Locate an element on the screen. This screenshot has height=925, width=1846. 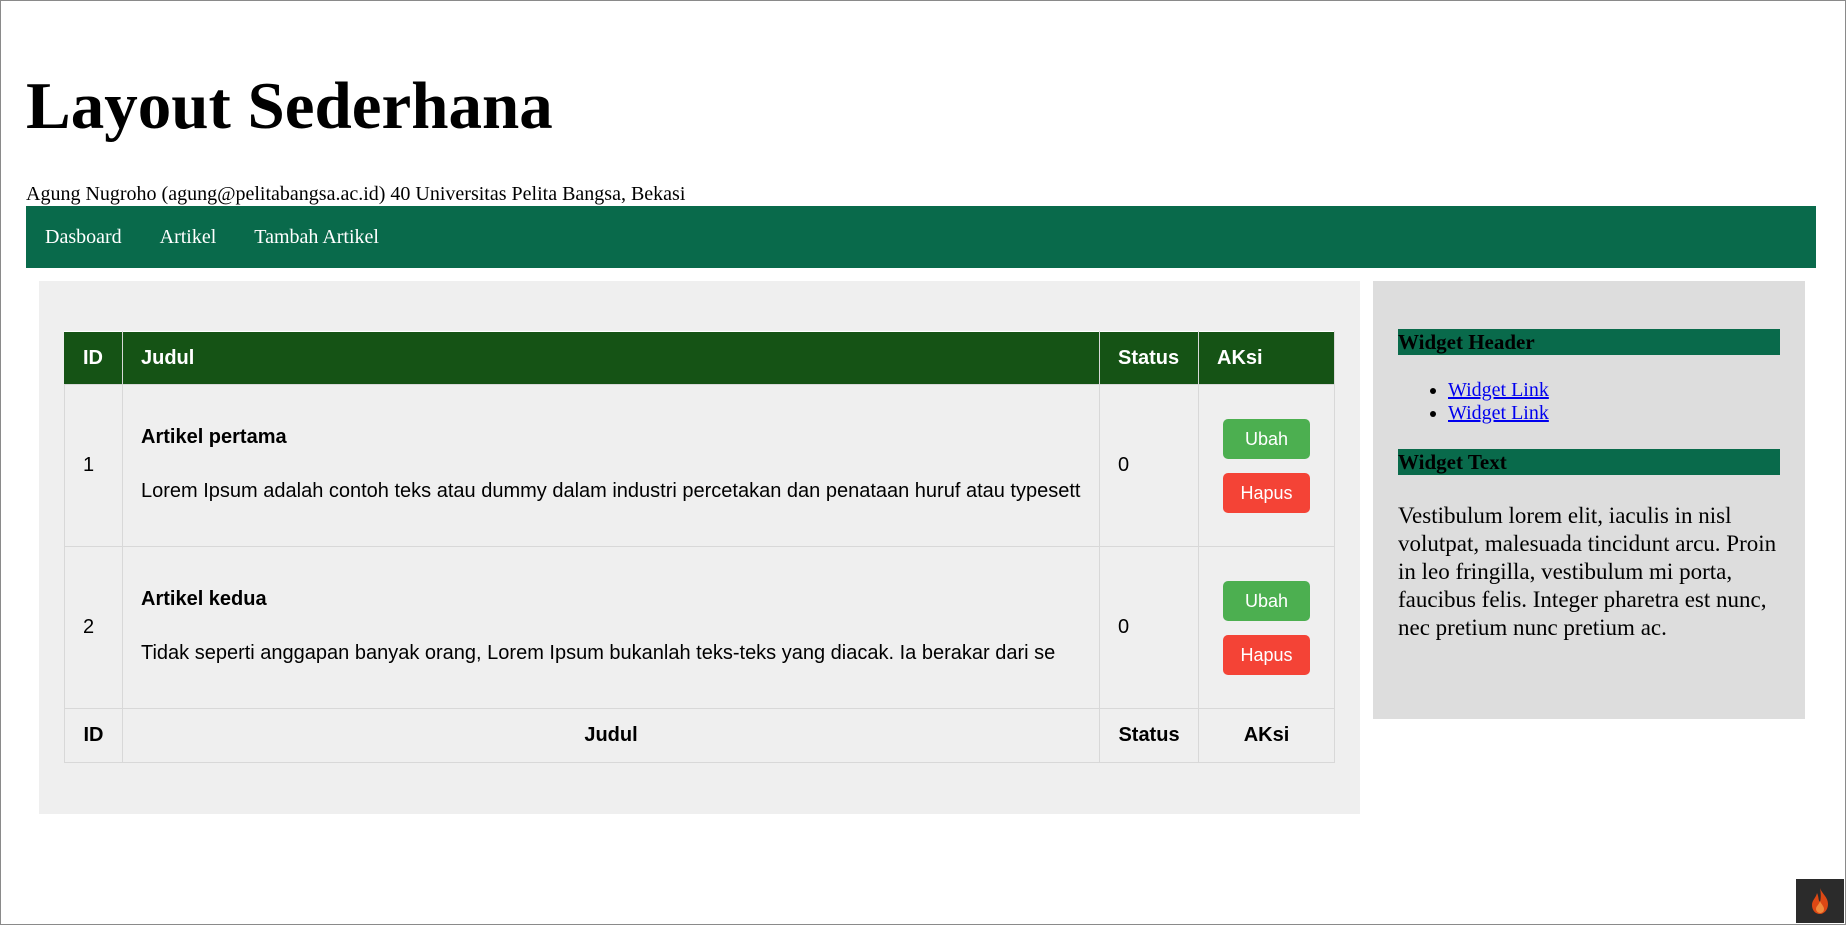
col-footer-judul: Judul is located at coordinates (611, 735).